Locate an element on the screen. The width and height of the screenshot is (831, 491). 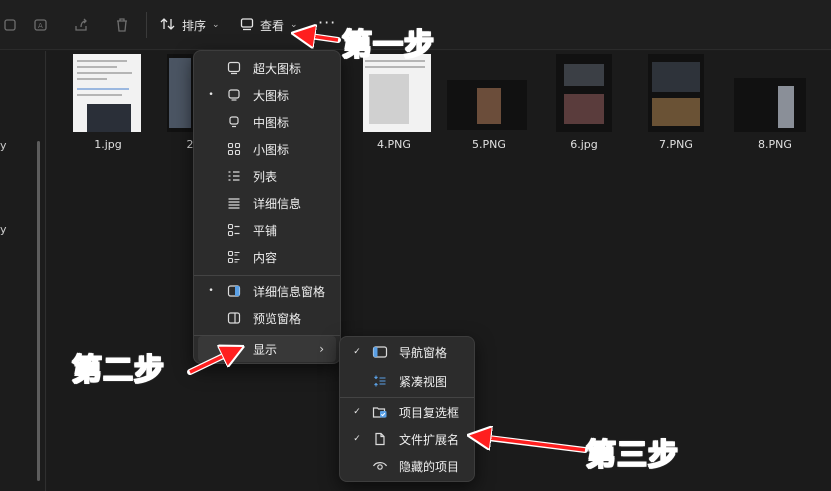
menu-item-label: 显示 is located at coordinates (265, 349).